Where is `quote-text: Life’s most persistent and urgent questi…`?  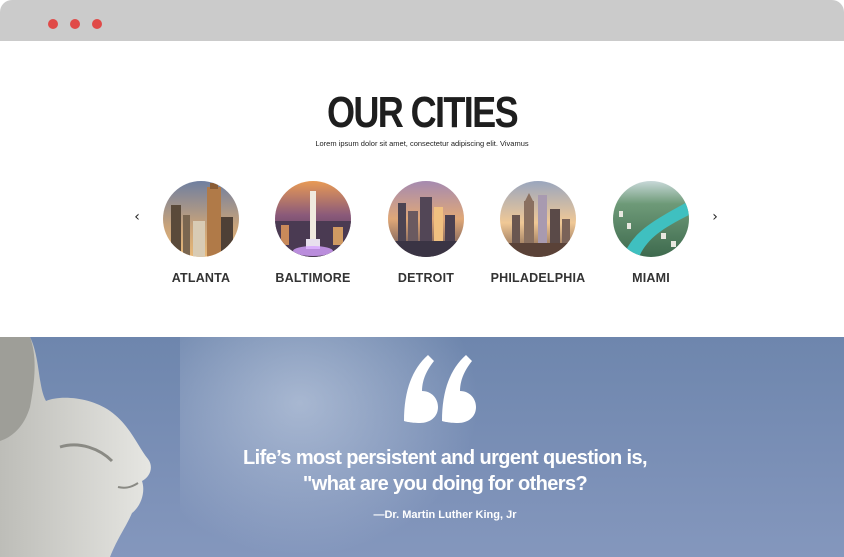 quote-text: Life’s most persistent and urgent questi… is located at coordinates (445, 471).